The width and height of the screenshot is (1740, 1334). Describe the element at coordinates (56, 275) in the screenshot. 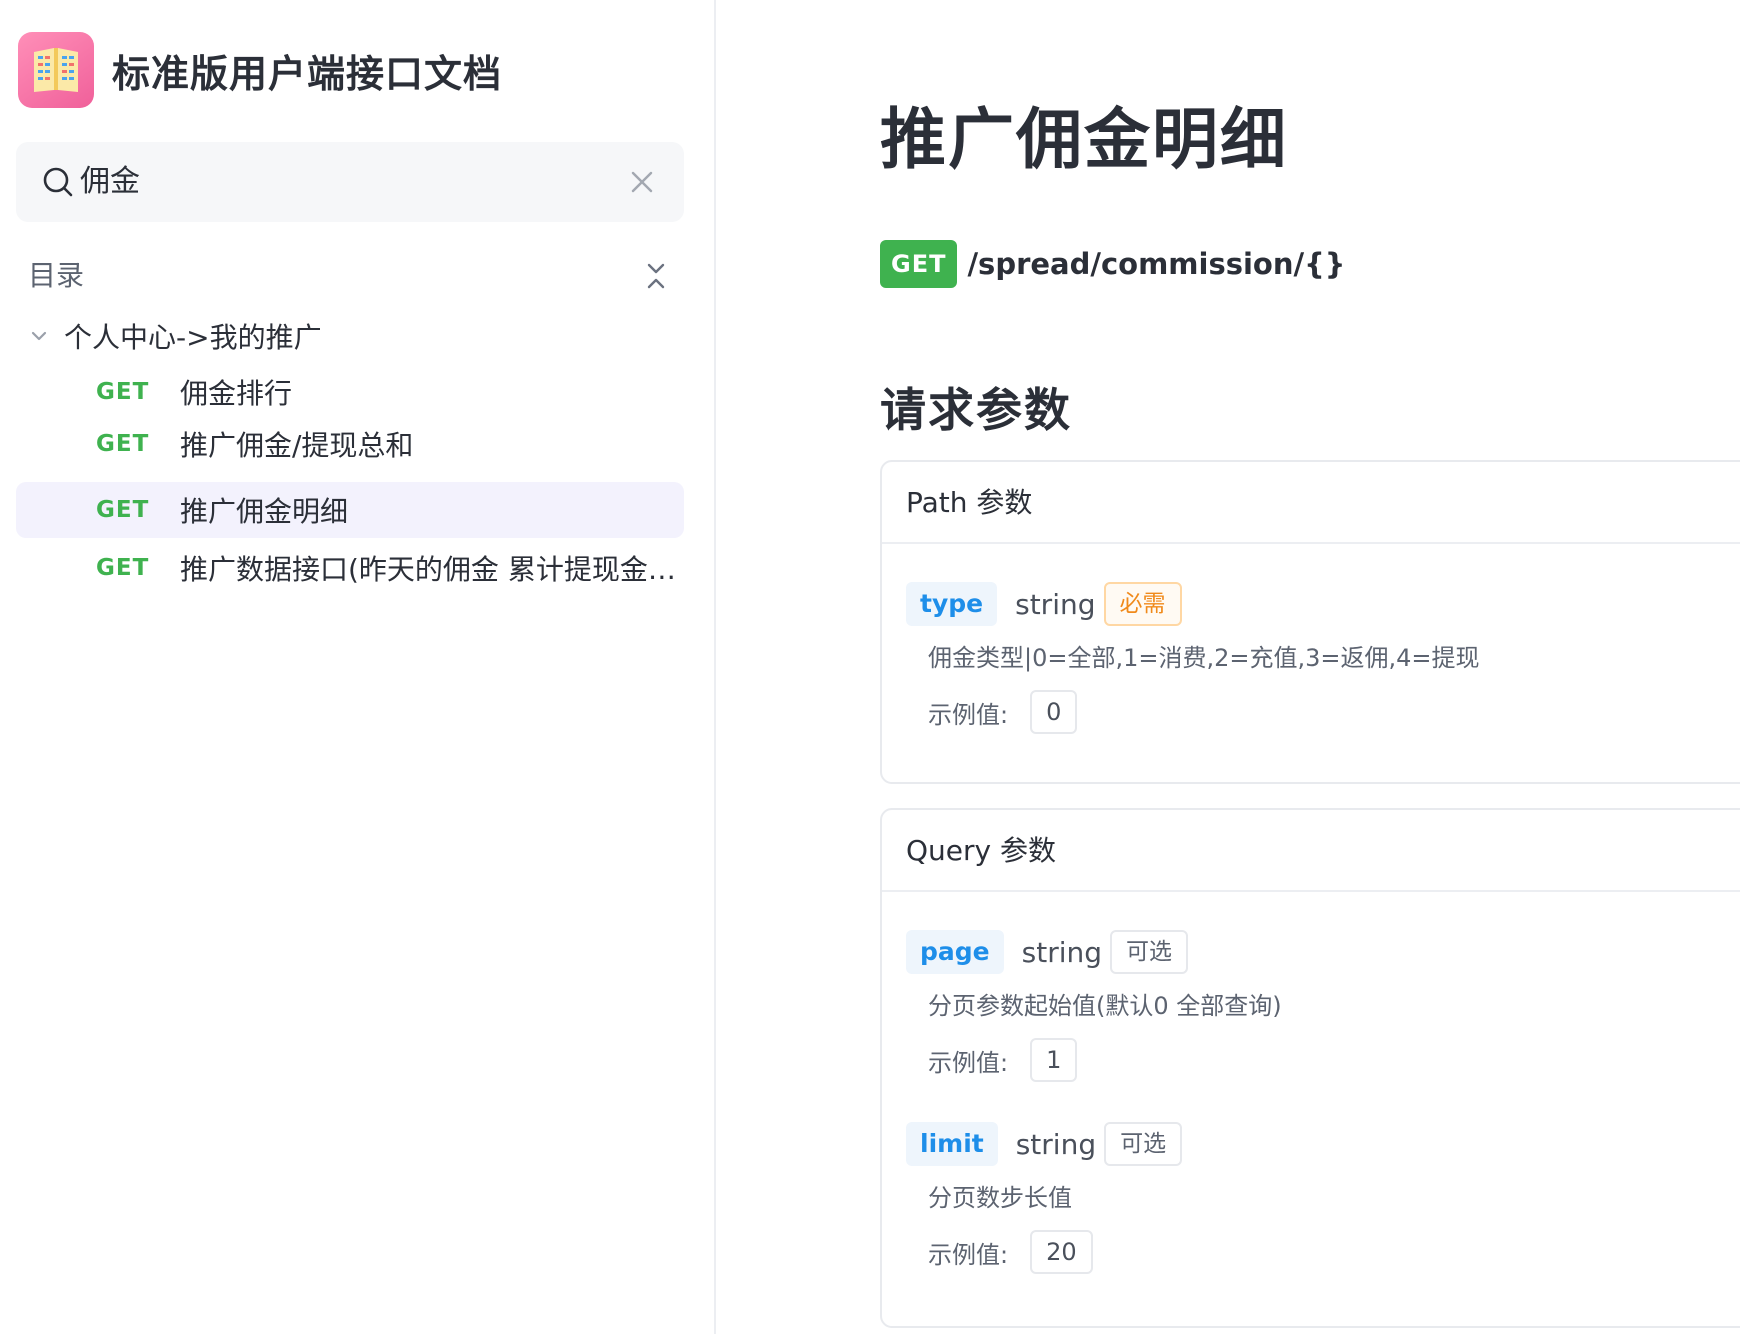

I see `toc-title: 目录` at that location.